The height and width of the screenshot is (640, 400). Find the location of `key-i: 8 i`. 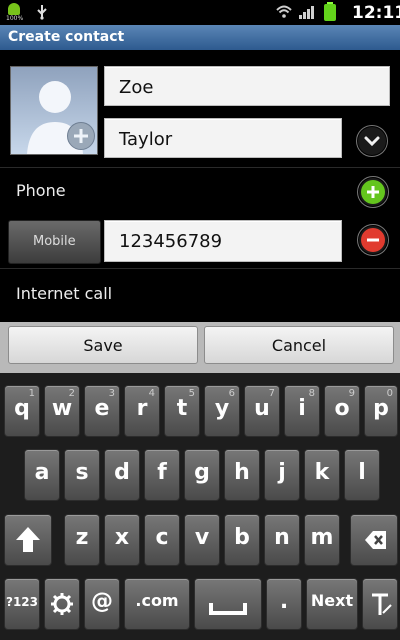

key-i: 8 i is located at coordinates (302, 411).